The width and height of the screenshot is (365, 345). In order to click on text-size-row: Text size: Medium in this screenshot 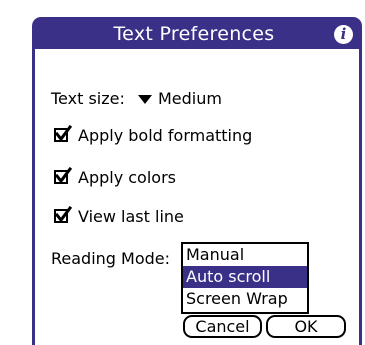, I will do `click(136, 99)`.